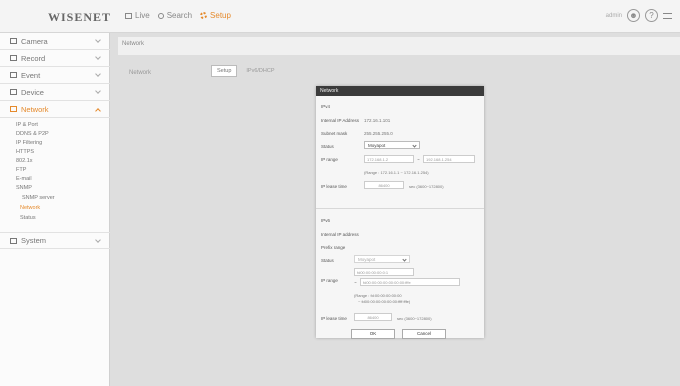  What do you see at coordinates (399, 46) in the screenshot?
I see `breadcrumb: Network` at bounding box center [399, 46].